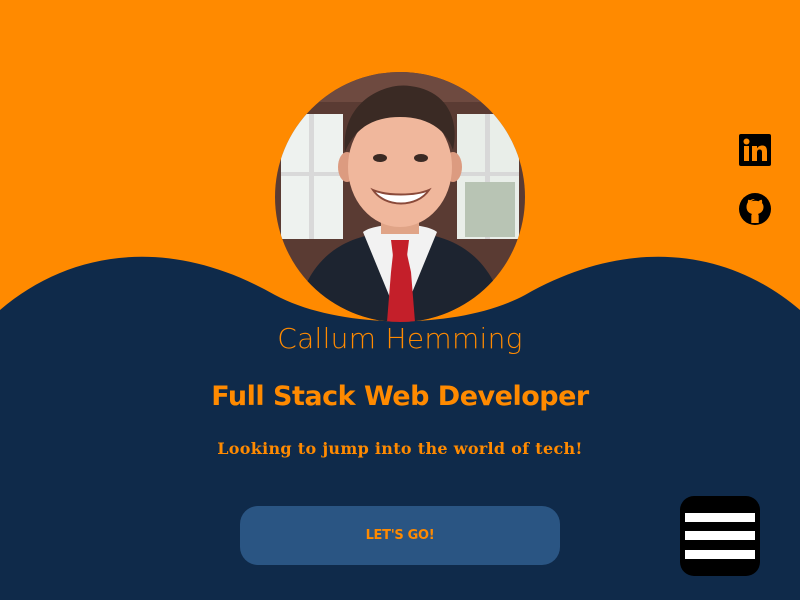 The width and height of the screenshot is (800, 600). Describe the element at coordinates (400, 338) in the screenshot. I see `profile-name: Callum Hemming` at that location.